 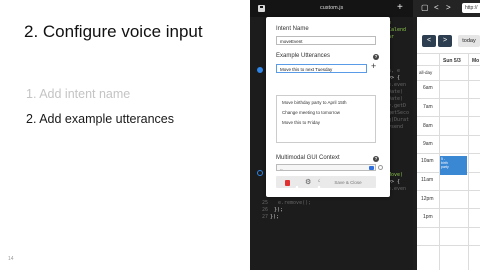 I want to click on time-label: 12pm, so click(x=427, y=199).